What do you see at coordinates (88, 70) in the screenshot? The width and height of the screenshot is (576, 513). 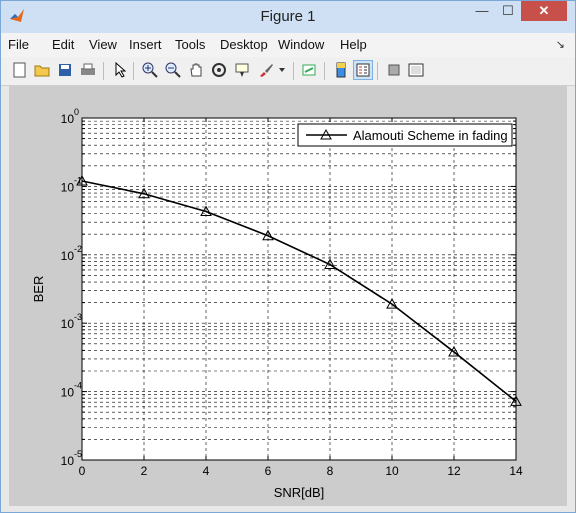 I see `print-icon` at bounding box center [88, 70].